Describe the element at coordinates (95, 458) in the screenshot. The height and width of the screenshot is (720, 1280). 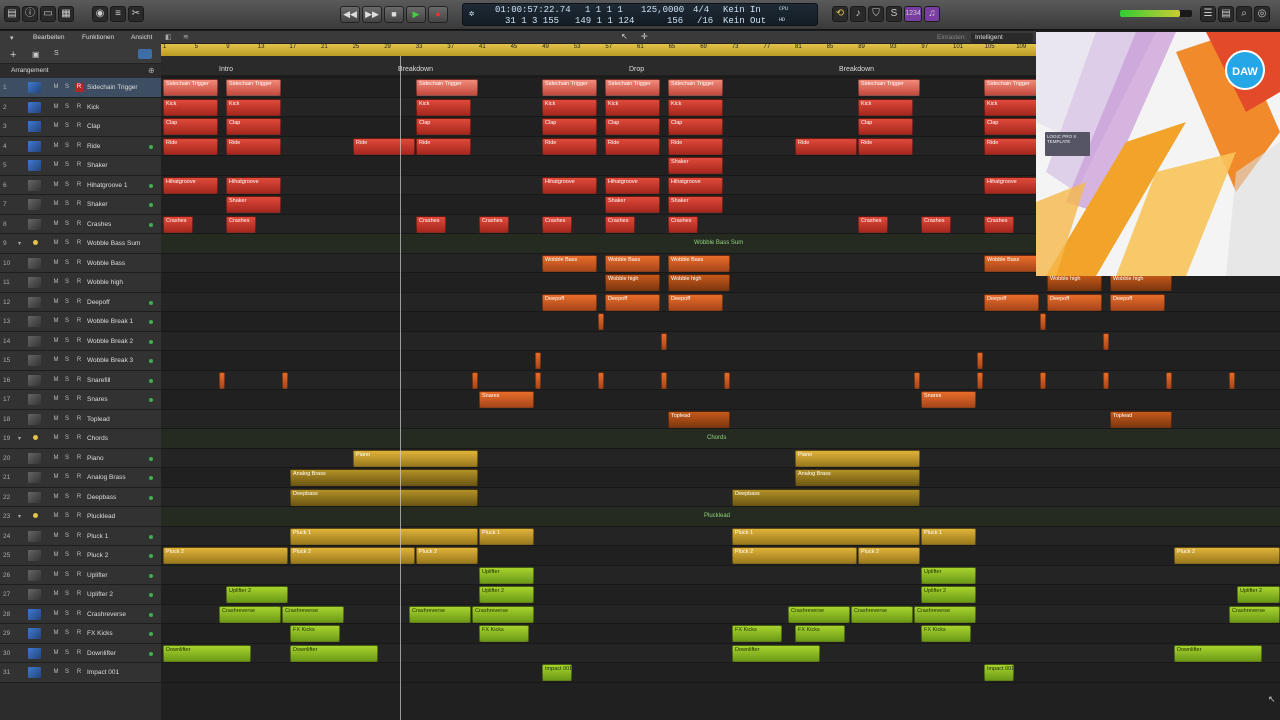
I see `track-name: Piano` at that location.